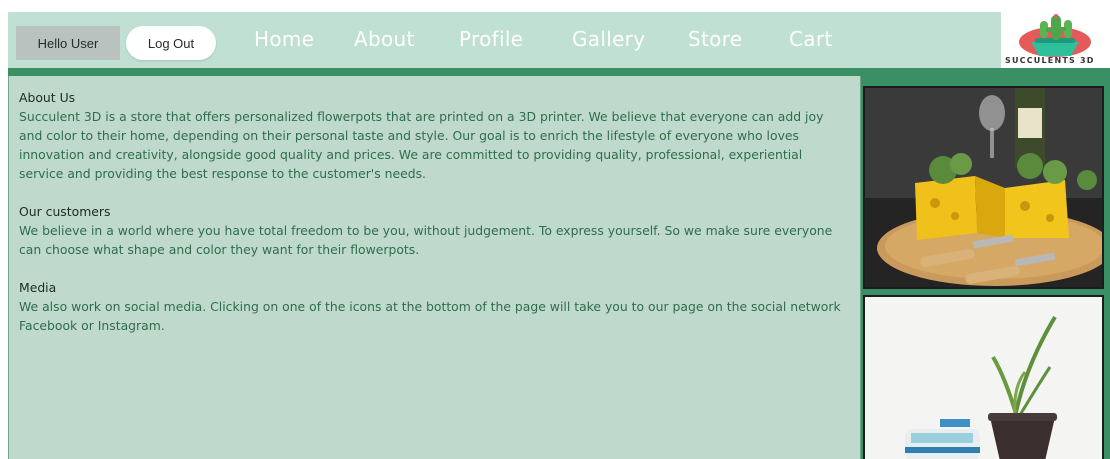 This screenshot has height=459, width=1110. I want to click on nav-home: Home, so click(284, 39).